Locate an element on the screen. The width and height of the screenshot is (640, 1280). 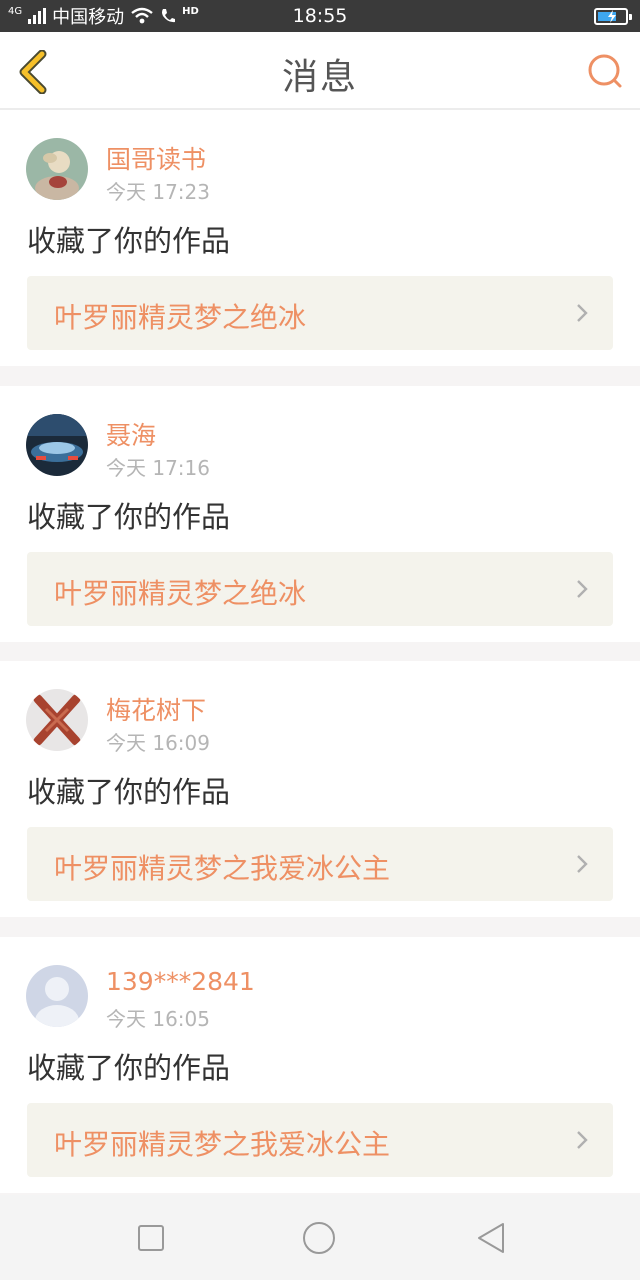
timestamp: 今天 16:09 is located at coordinates (158, 743).